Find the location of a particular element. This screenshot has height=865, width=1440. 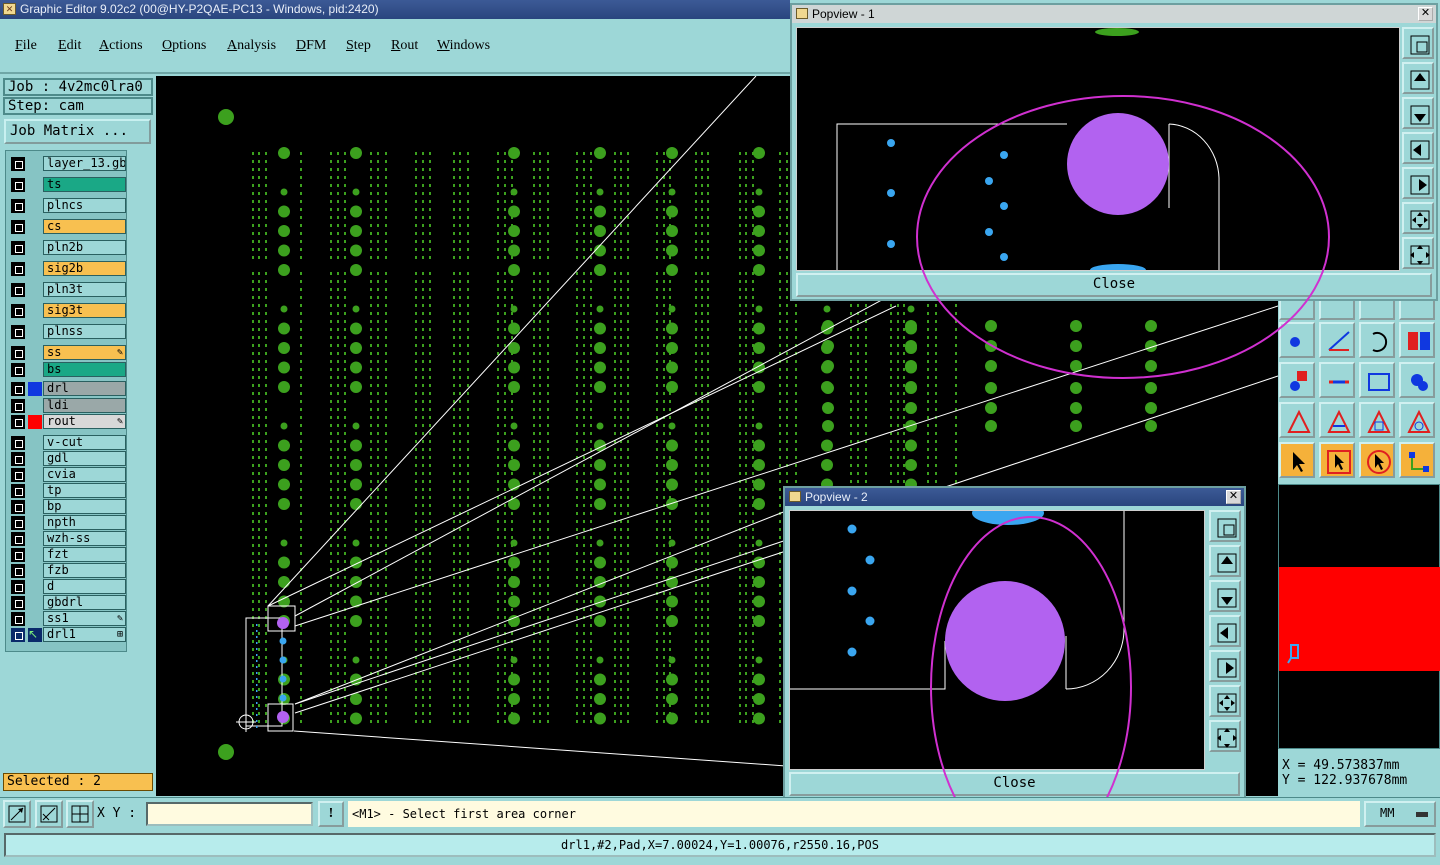

pad-add-button is located at coordinates (1297, 380).